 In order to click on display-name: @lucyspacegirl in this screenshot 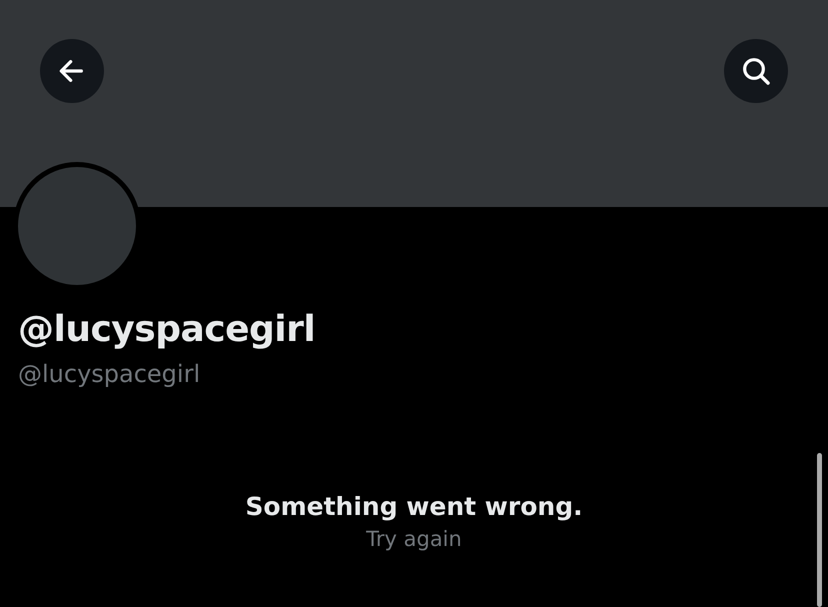, I will do `click(167, 330)`.